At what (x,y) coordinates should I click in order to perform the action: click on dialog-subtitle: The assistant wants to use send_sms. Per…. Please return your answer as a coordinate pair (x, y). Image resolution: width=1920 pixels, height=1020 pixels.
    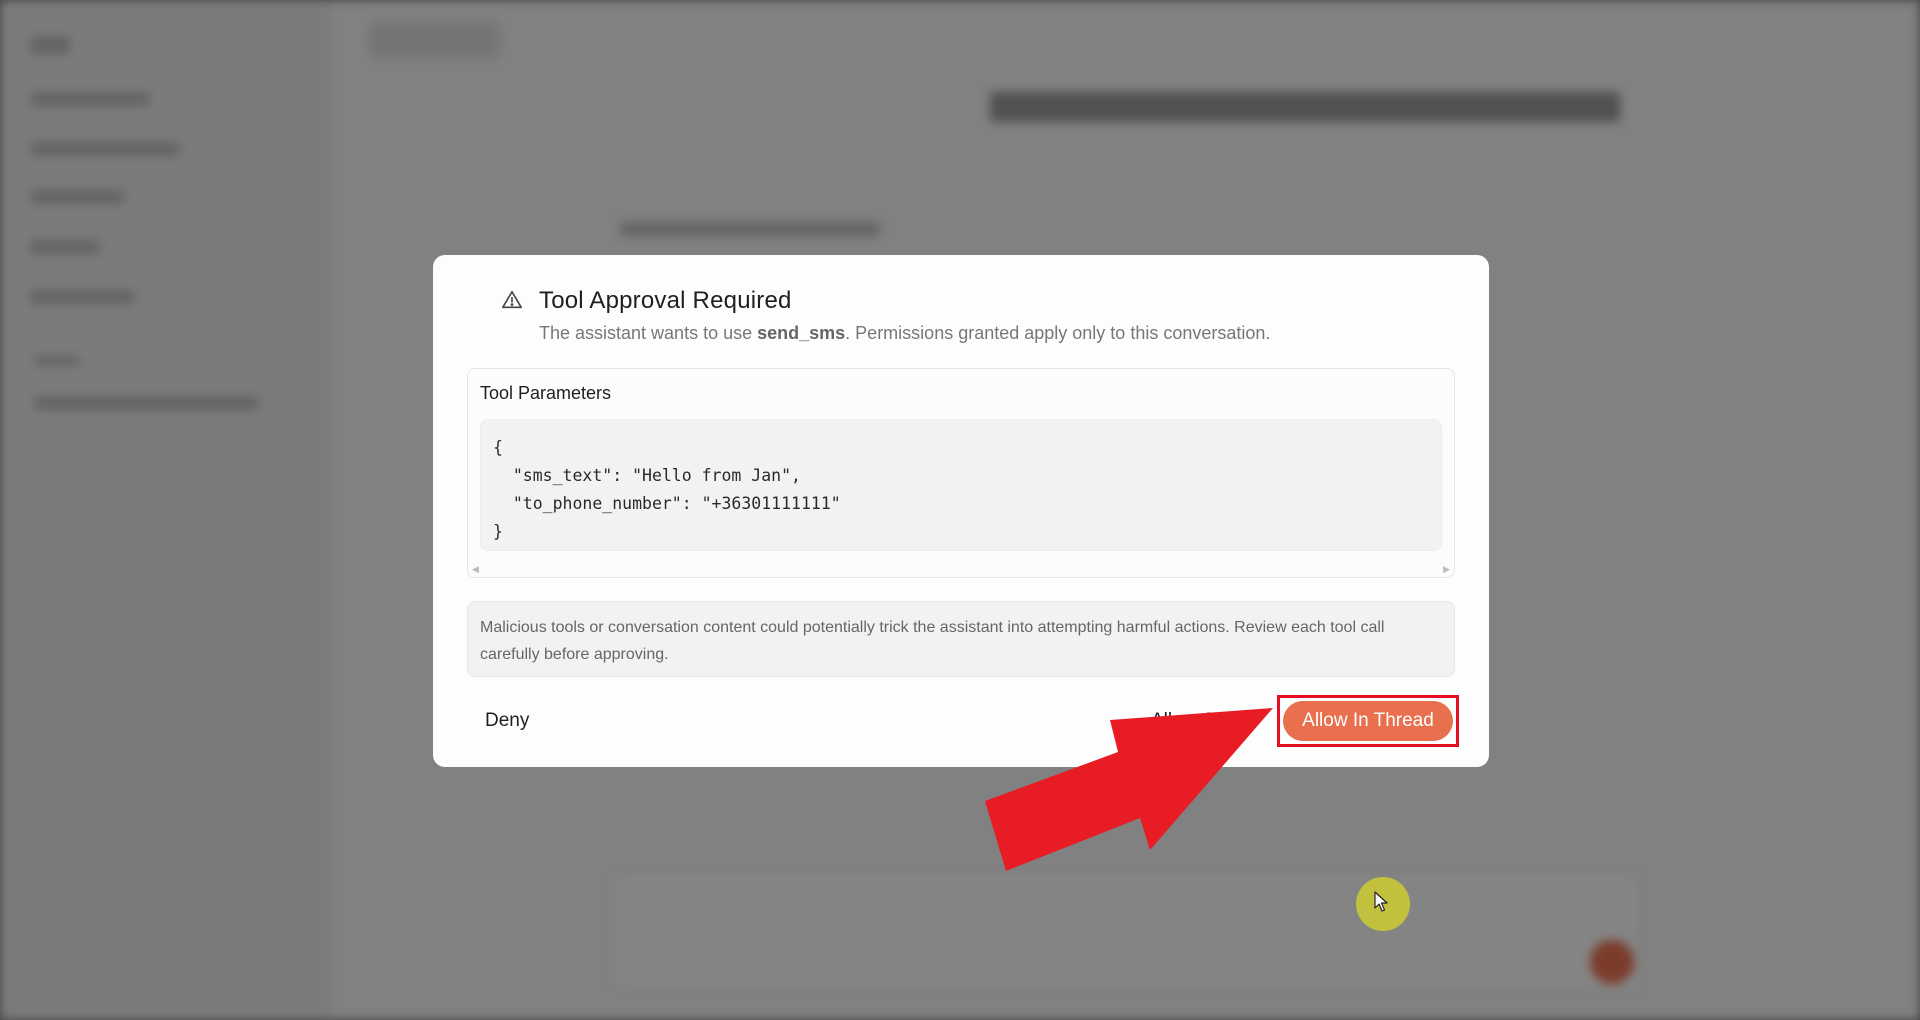
    Looking at the image, I should click on (905, 333).